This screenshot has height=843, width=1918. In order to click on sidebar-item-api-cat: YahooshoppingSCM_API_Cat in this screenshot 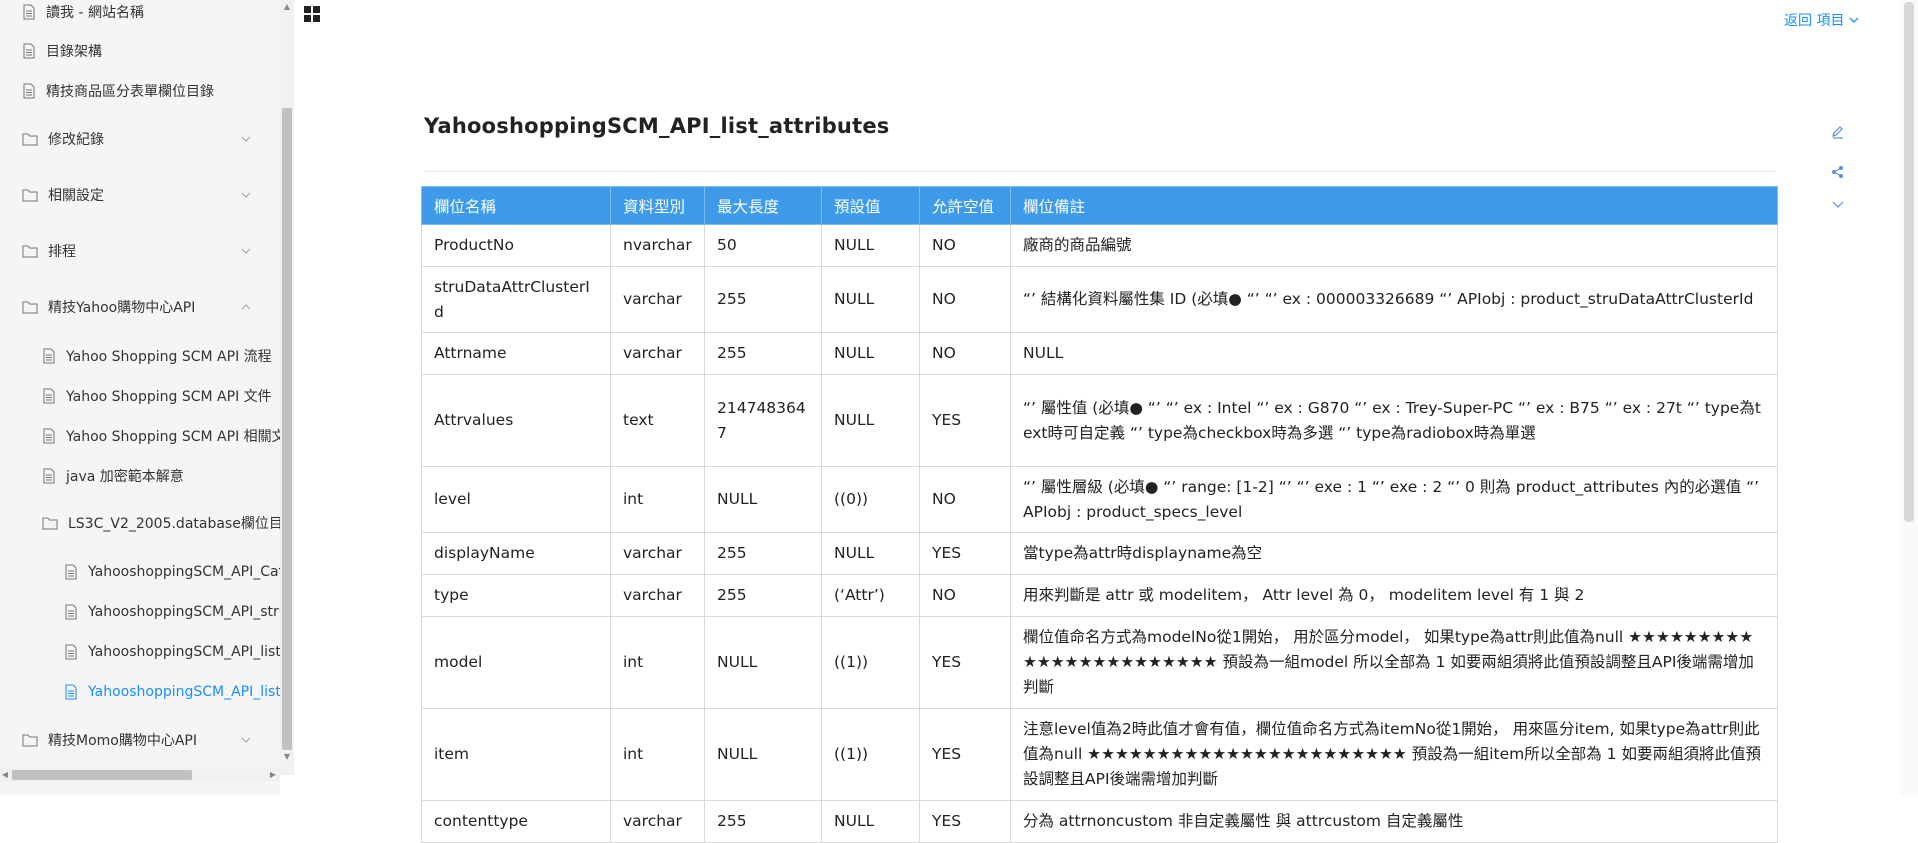, I will do `click(172, 572)`.